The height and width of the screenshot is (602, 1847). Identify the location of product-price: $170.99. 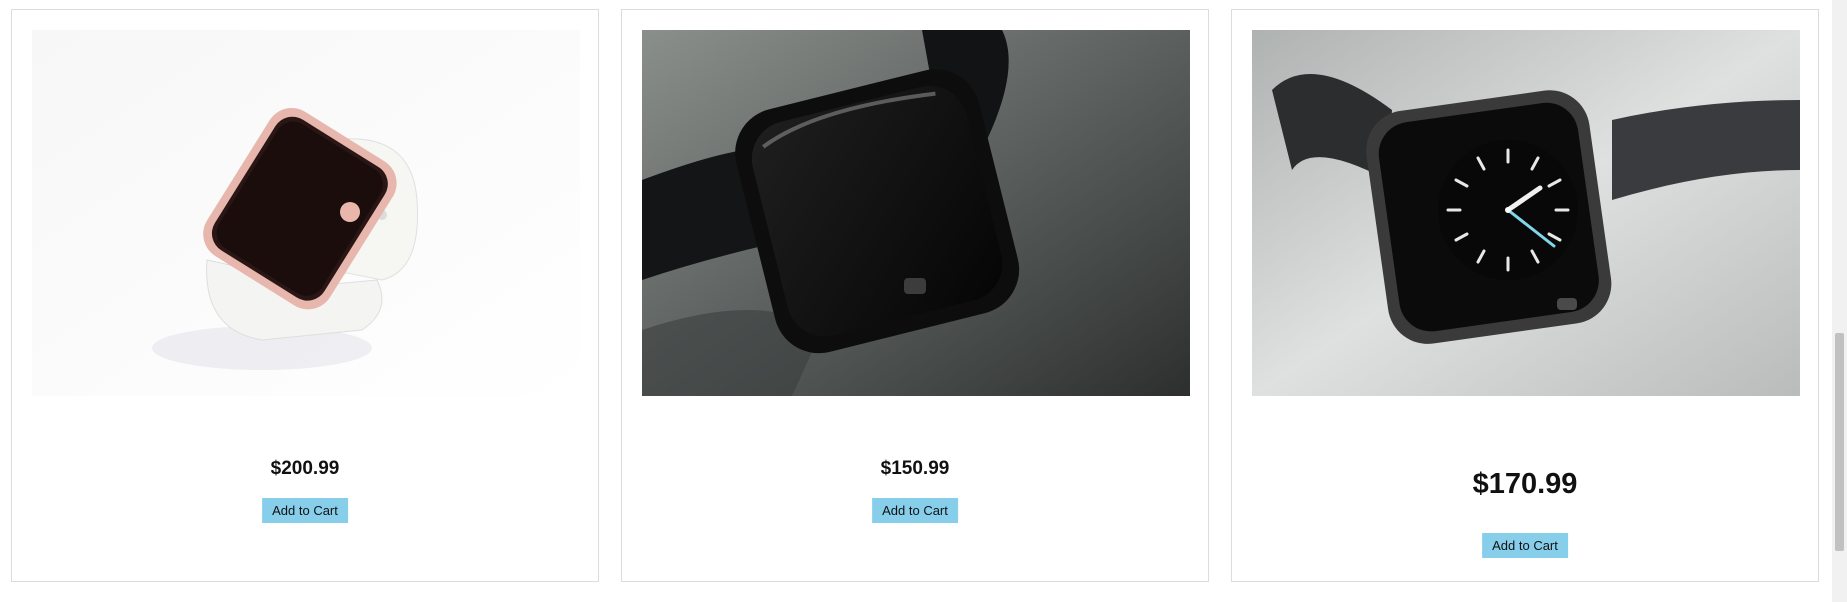
(1525, 484).